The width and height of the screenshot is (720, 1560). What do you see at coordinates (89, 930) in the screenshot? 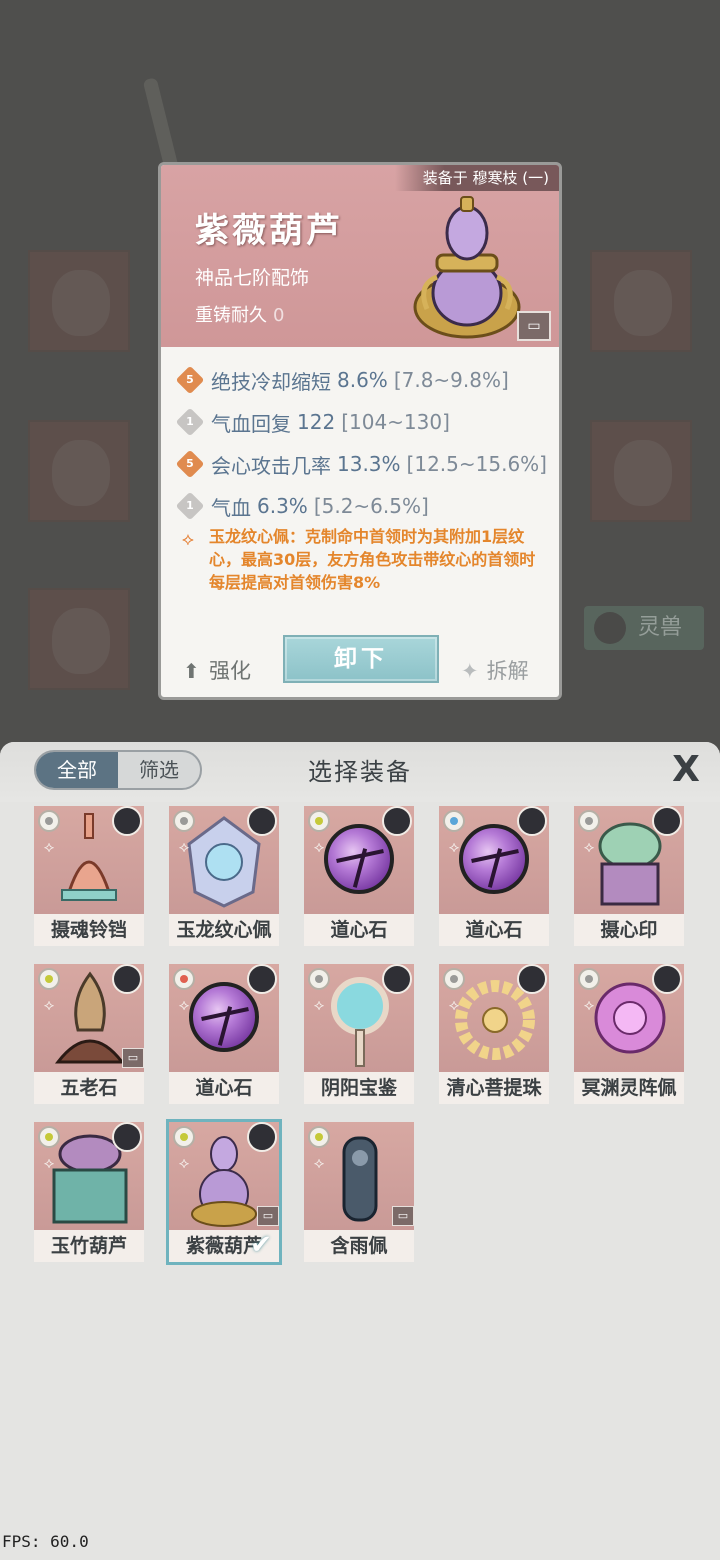
I see `item-name: 摄魂铃铛` at bounding box center [89, 930].